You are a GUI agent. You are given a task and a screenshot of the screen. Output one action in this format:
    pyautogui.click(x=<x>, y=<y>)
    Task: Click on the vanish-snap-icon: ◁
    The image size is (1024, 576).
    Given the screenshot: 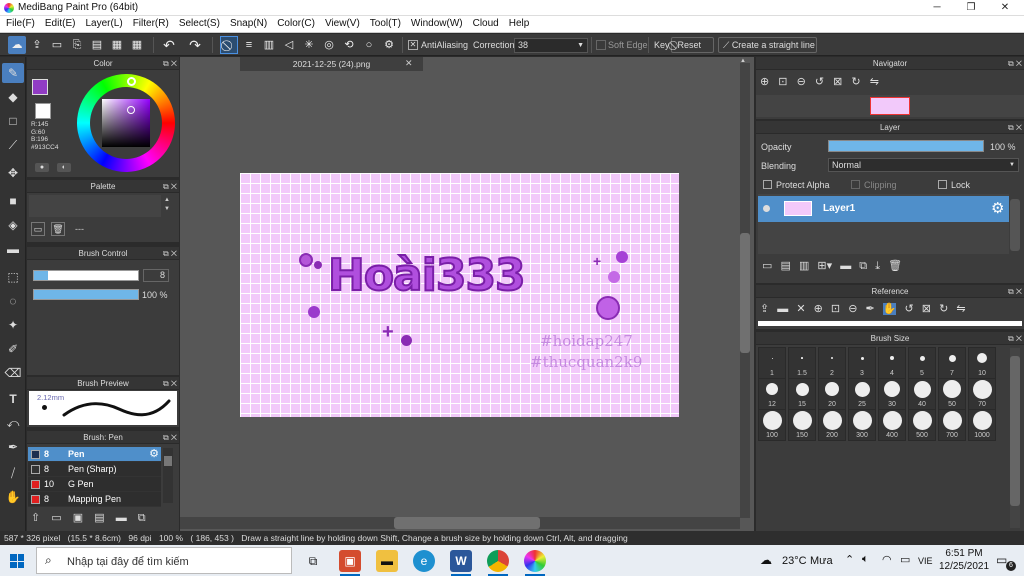 What is the action you would take?
    pyautogui.click(x=289, y=45)
    